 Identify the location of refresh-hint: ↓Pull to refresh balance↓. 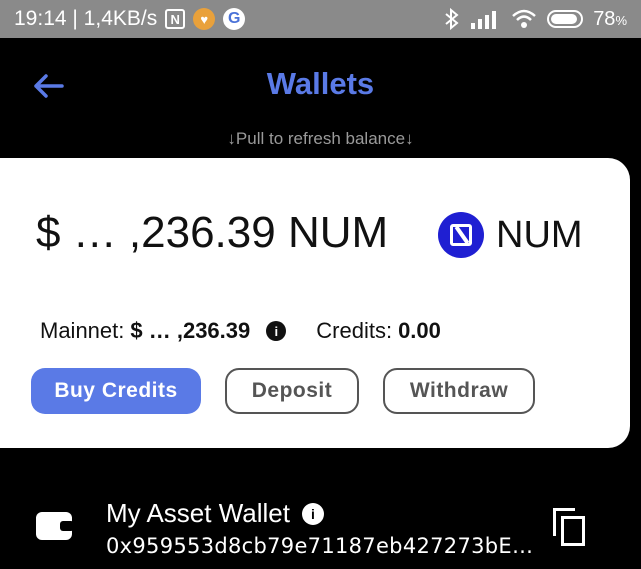
(320, 138).